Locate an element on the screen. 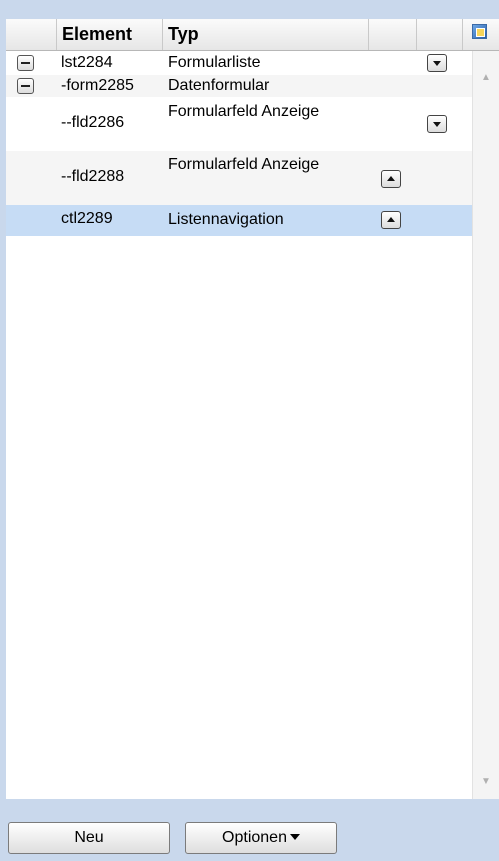  new-button-label: Neu is located at coordinates (89, 837).